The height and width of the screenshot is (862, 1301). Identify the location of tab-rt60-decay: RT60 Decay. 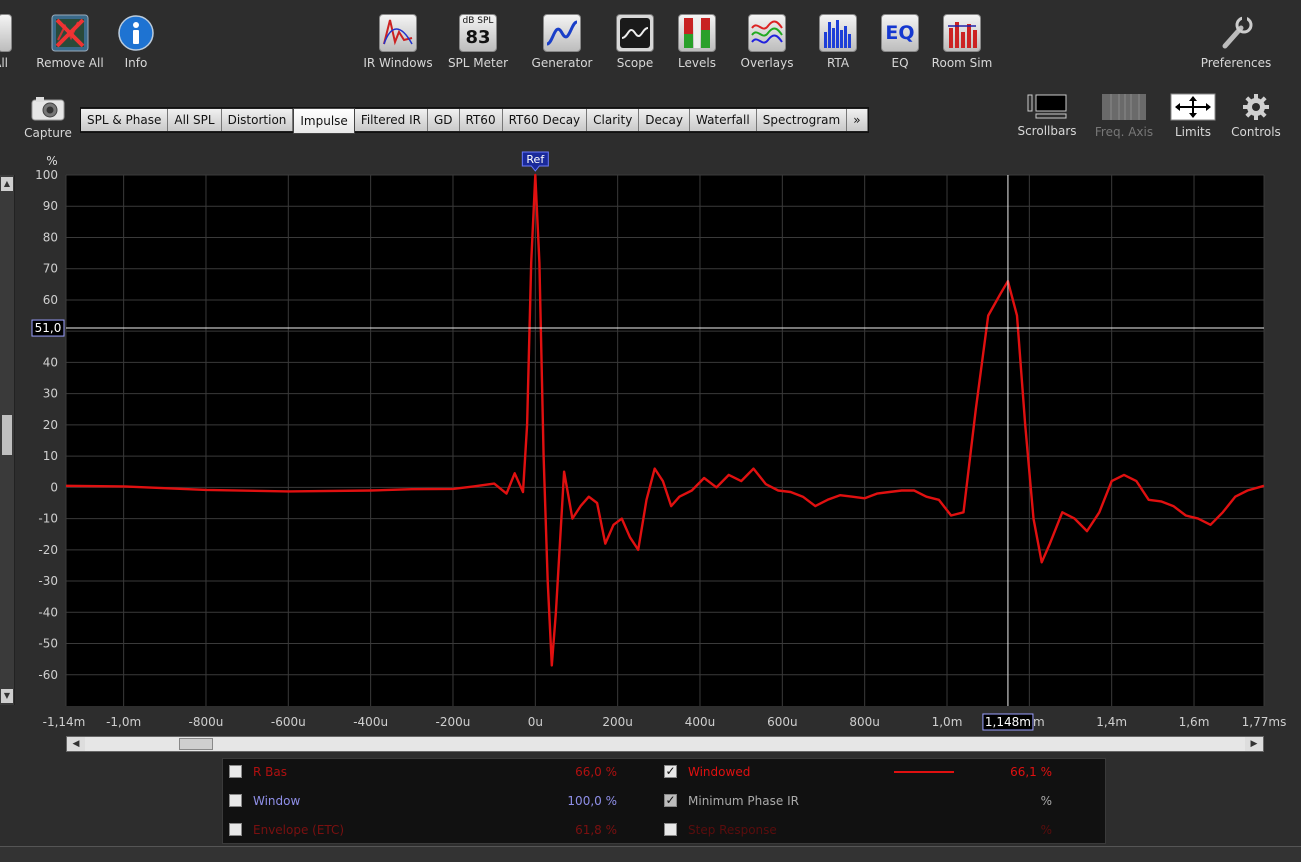
(545, 120).